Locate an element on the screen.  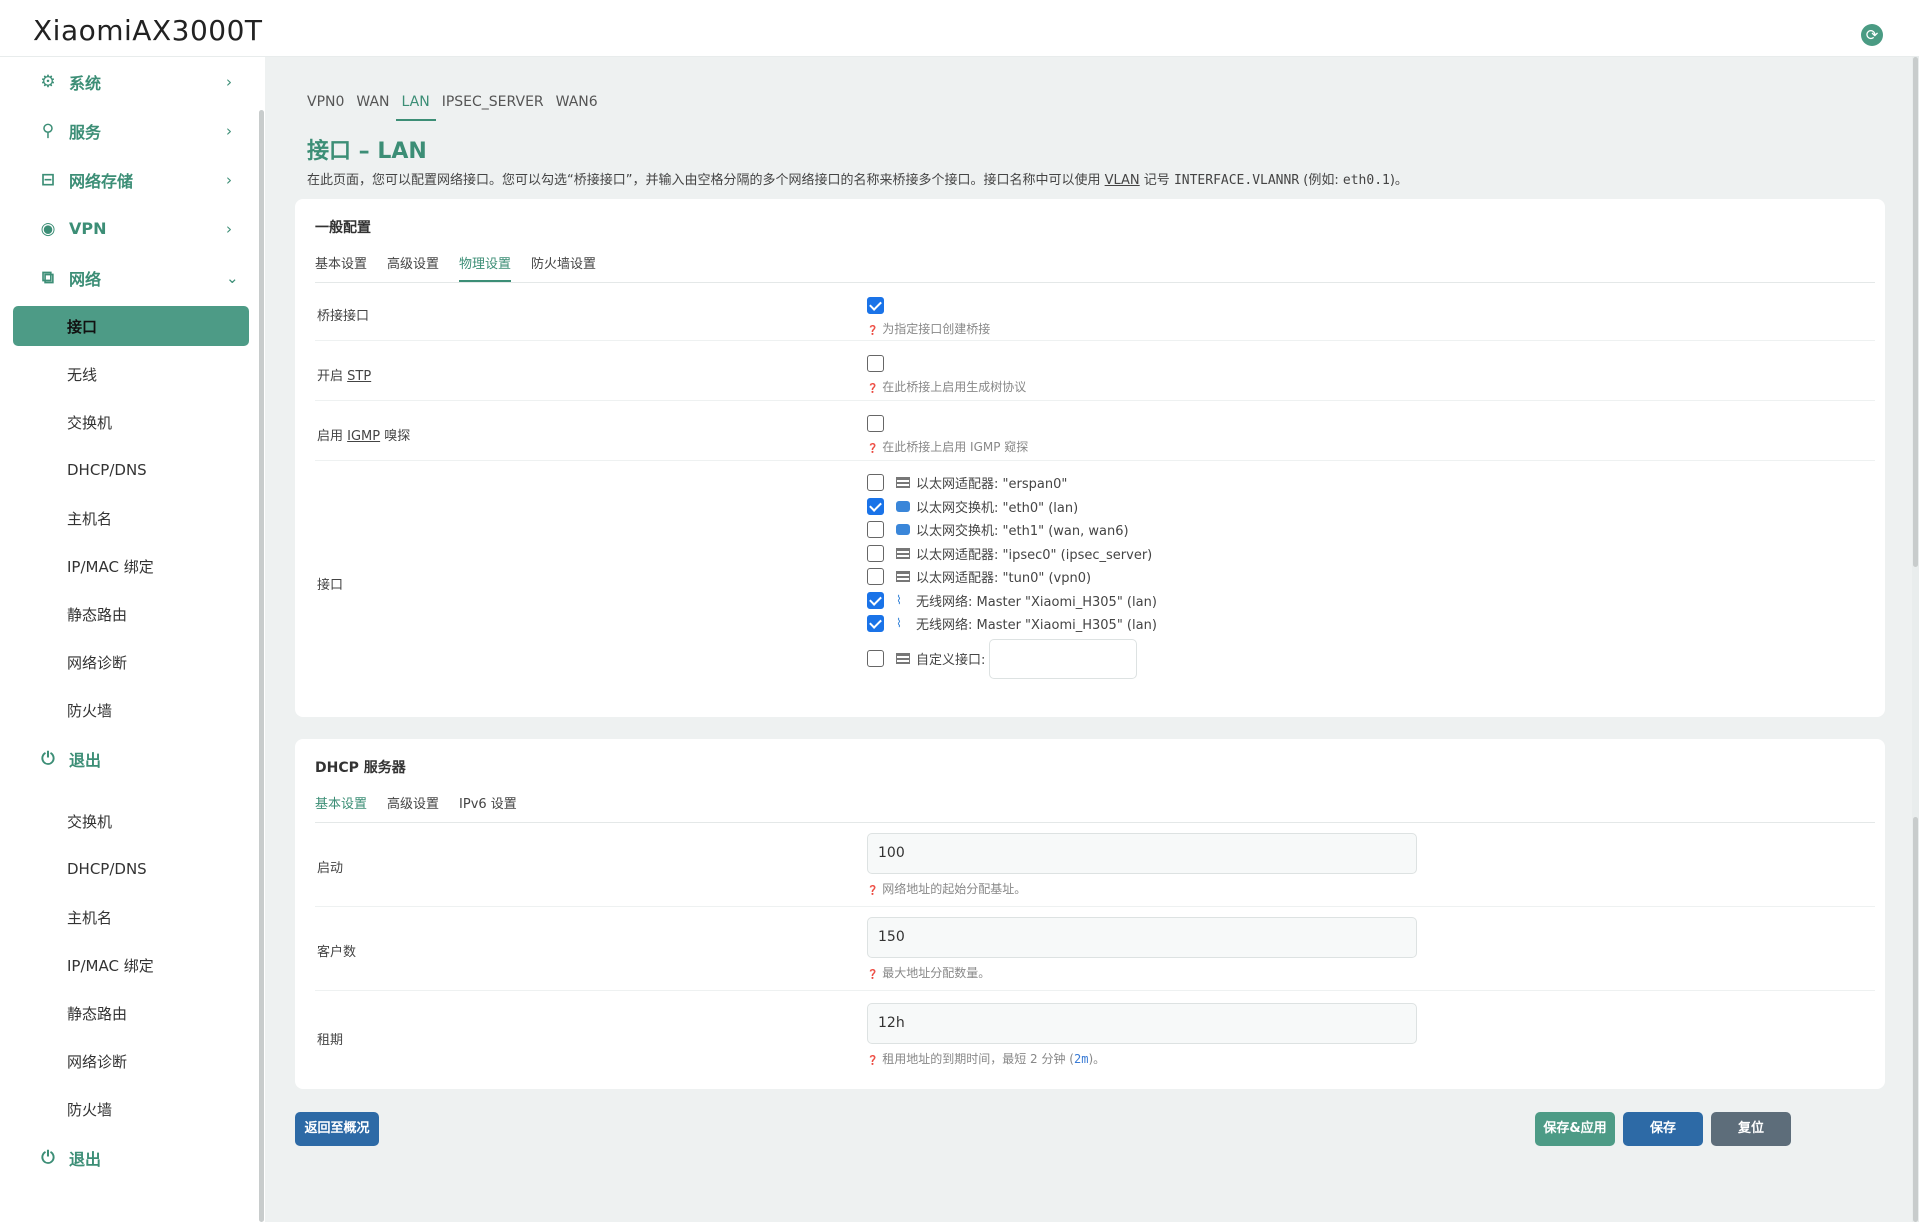
tab-dhcp-ipv6: IPv6 设置 is located at coordinates (488, 806).